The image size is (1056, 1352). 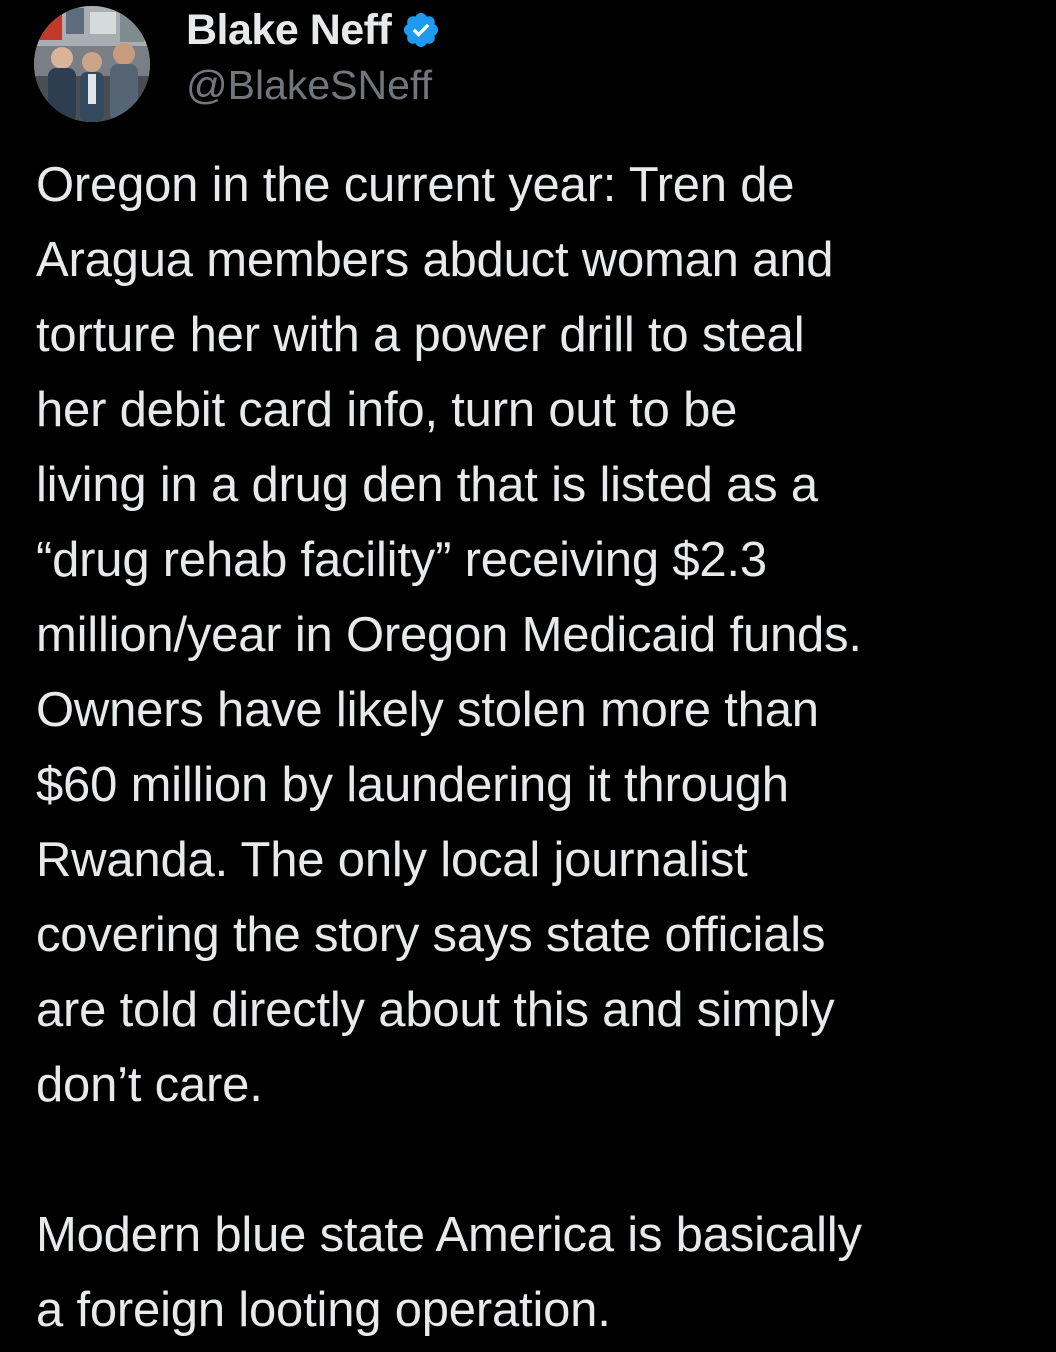 I want to click on avatar-photo, so click(x=92, y=64).